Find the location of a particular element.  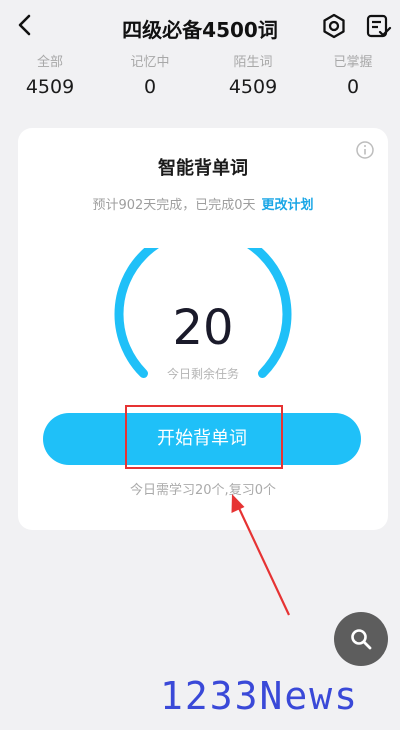

word-stats: 全部 4509 记忆中 0 陌生词 4509 已掌握 0 is located at coordinates (200, 79).